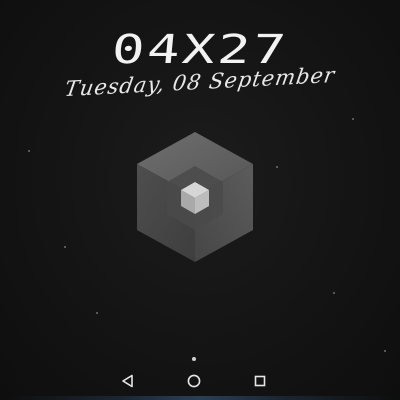 The image size is (400, 400). I want to click on navigation-bar, so click(200, 381).